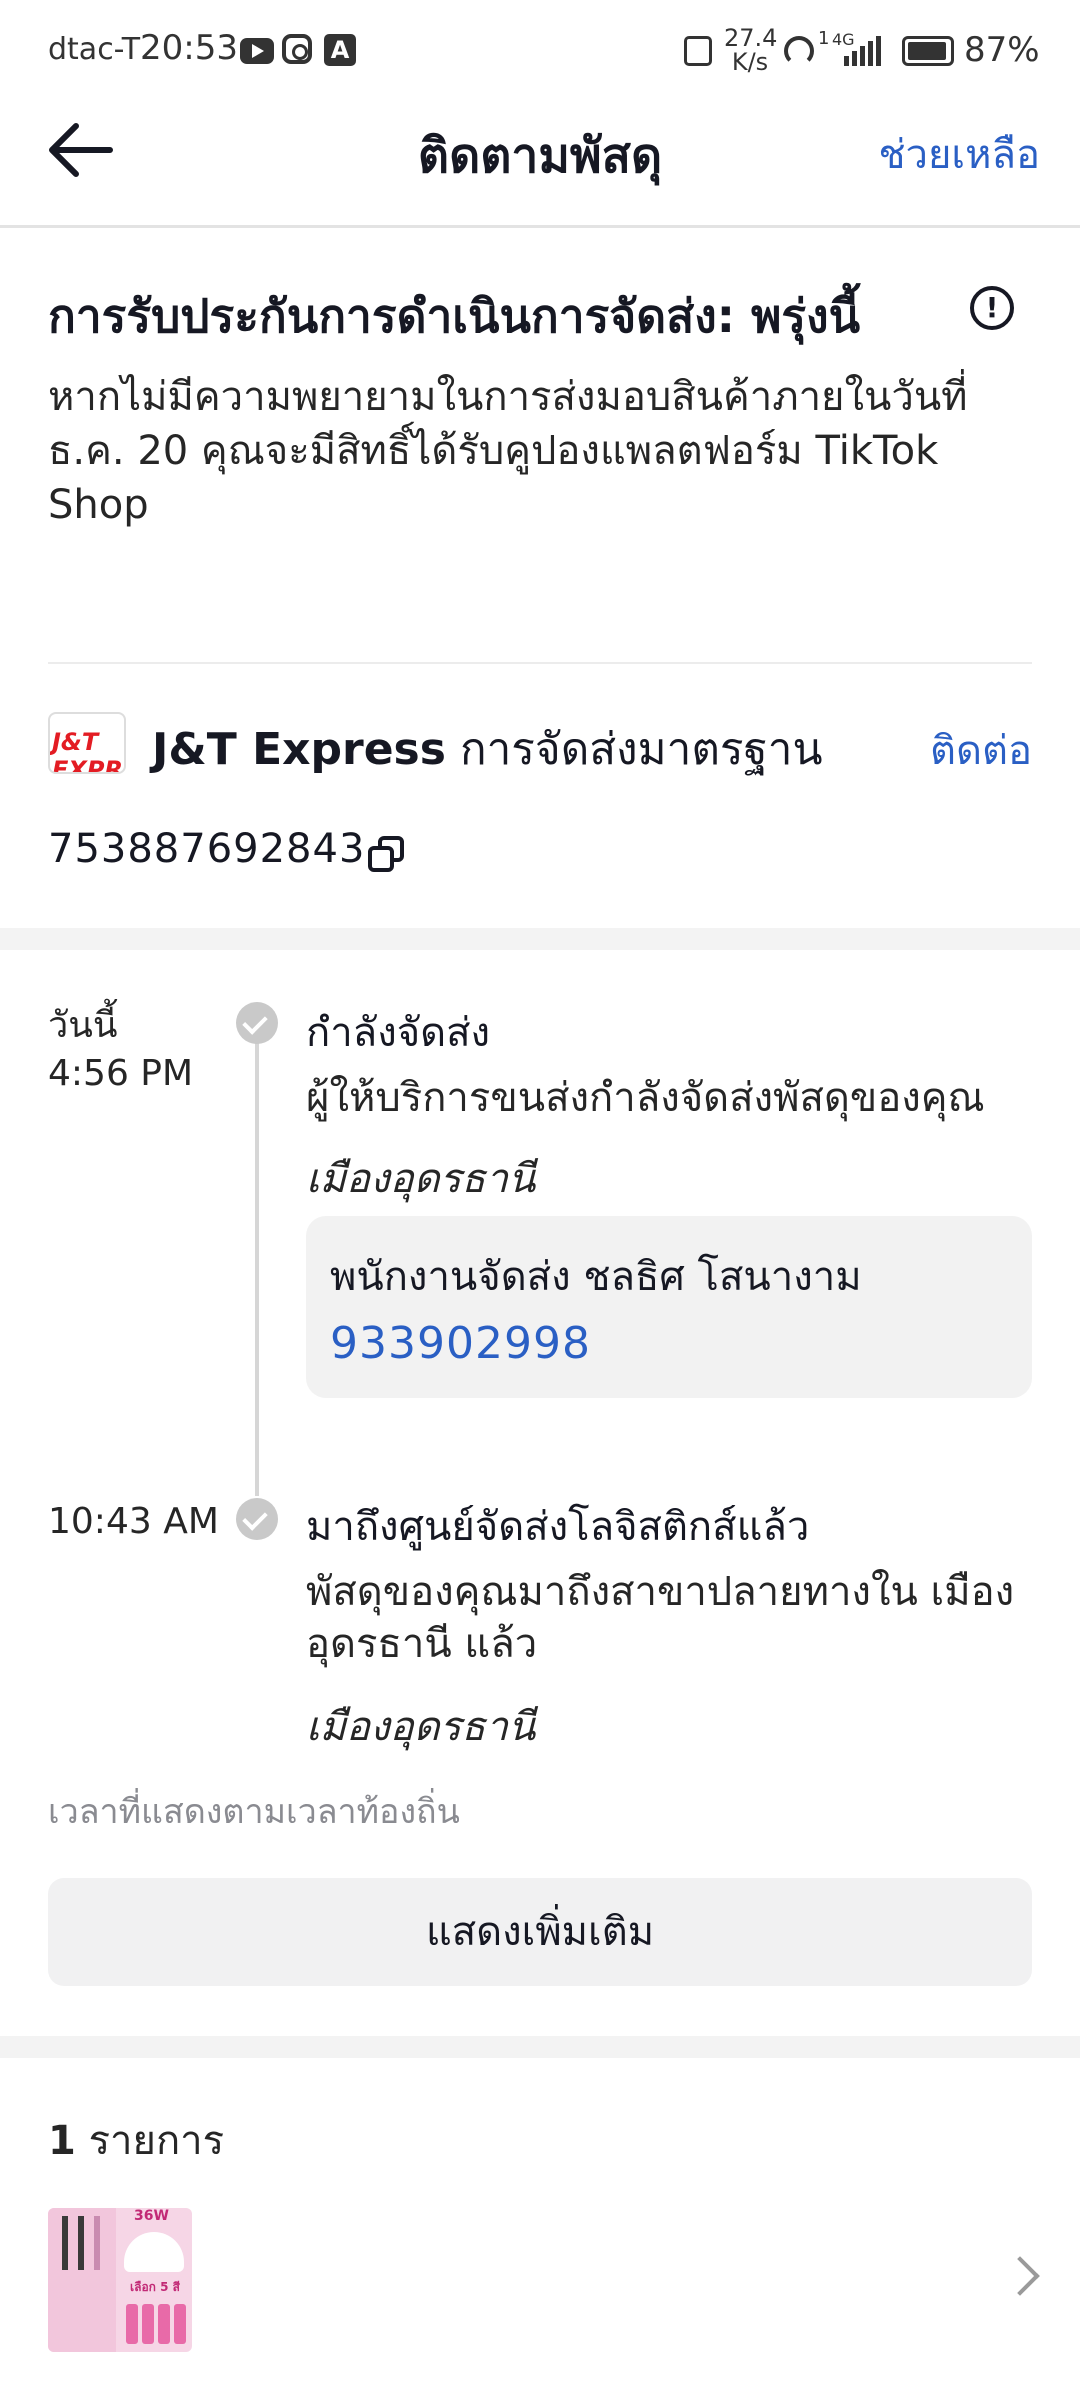 This screenshot has height=2400, width=1080. What do you see at coordinates (156, 2141) in the screenshot?
I see `items-count-label: รายการ` at bounding box center [156, 2141].